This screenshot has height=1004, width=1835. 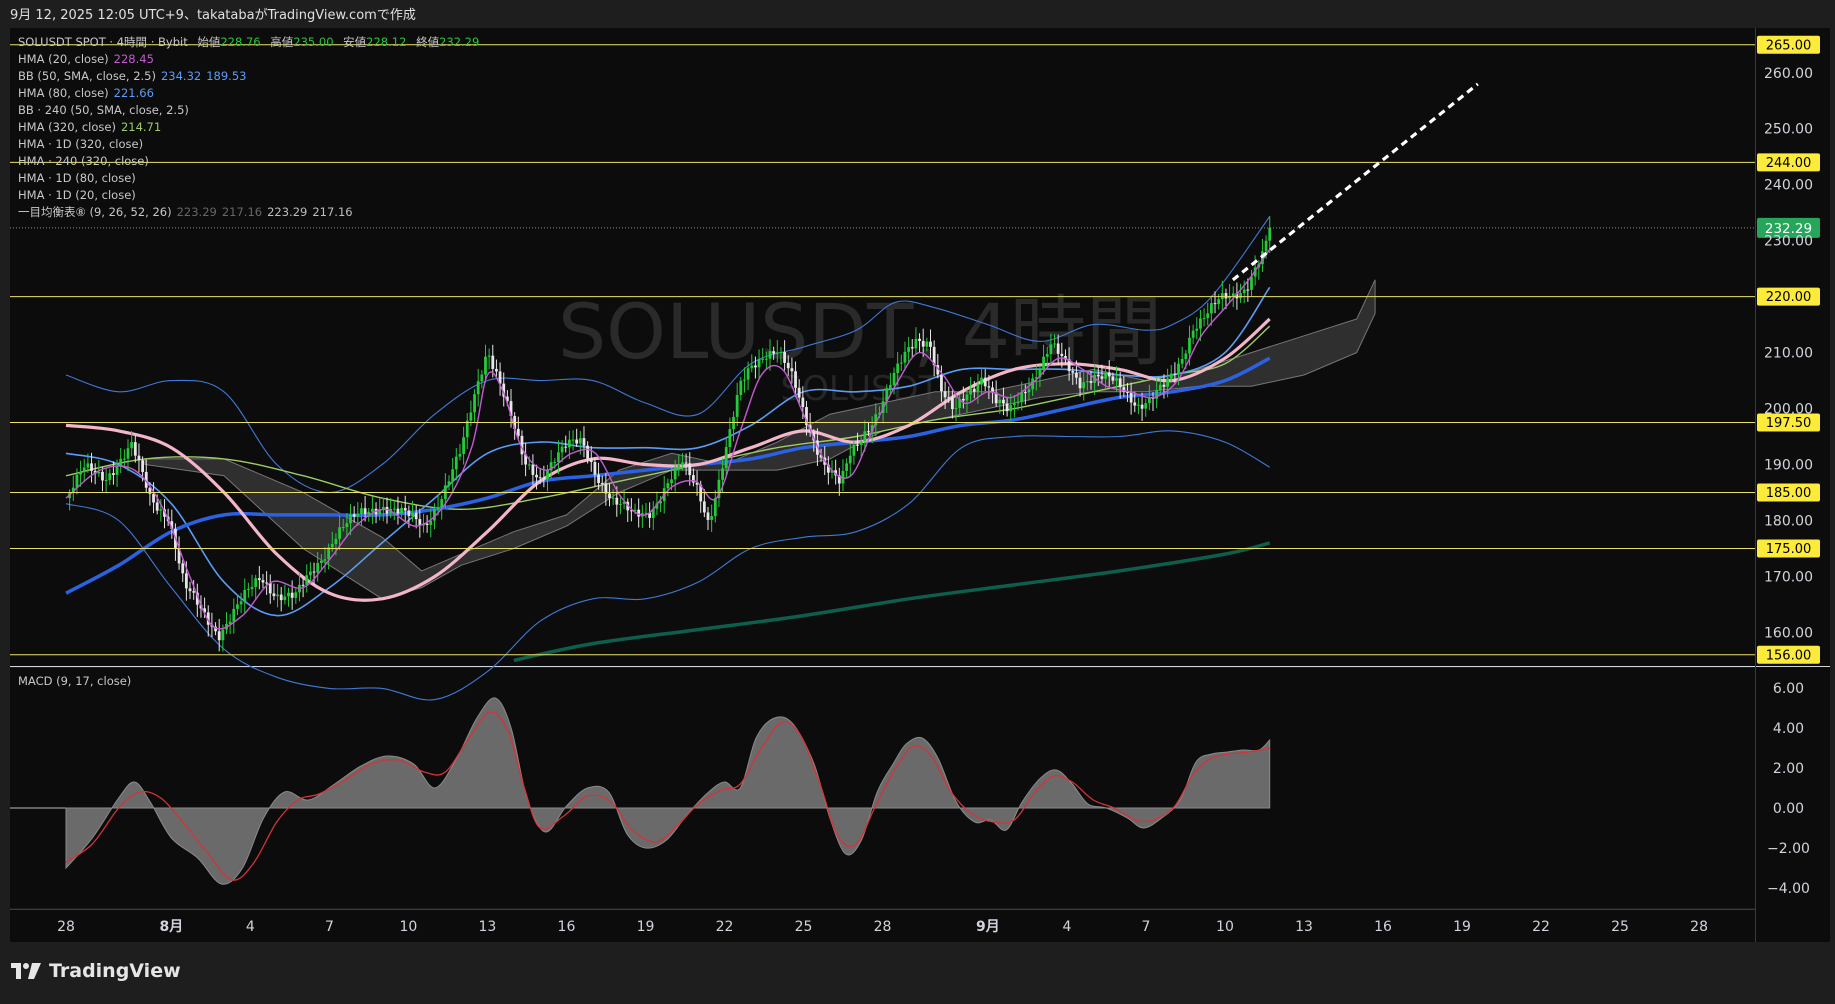 I want to click on indicator-name: HMA (20, close), so click(x=63, y=59).